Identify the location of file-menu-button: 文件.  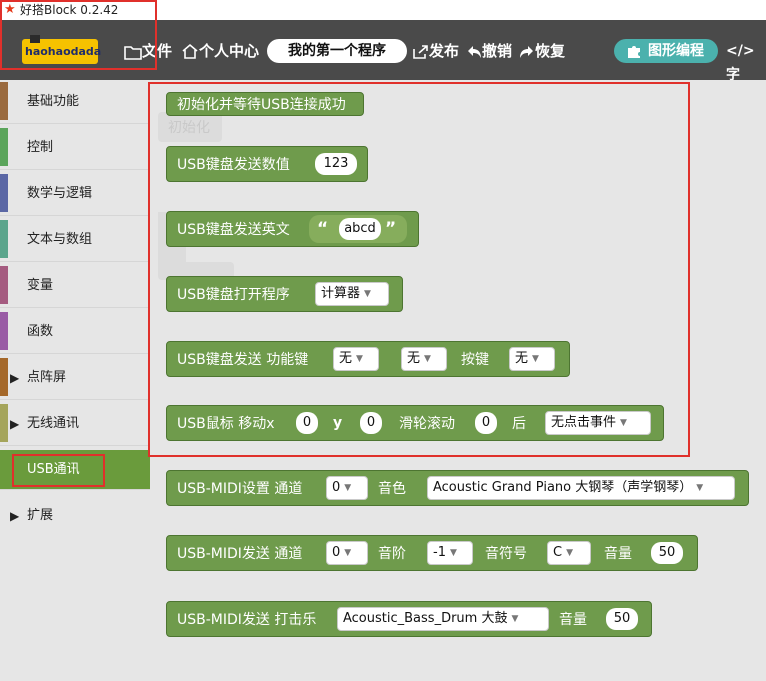
(148, 51).